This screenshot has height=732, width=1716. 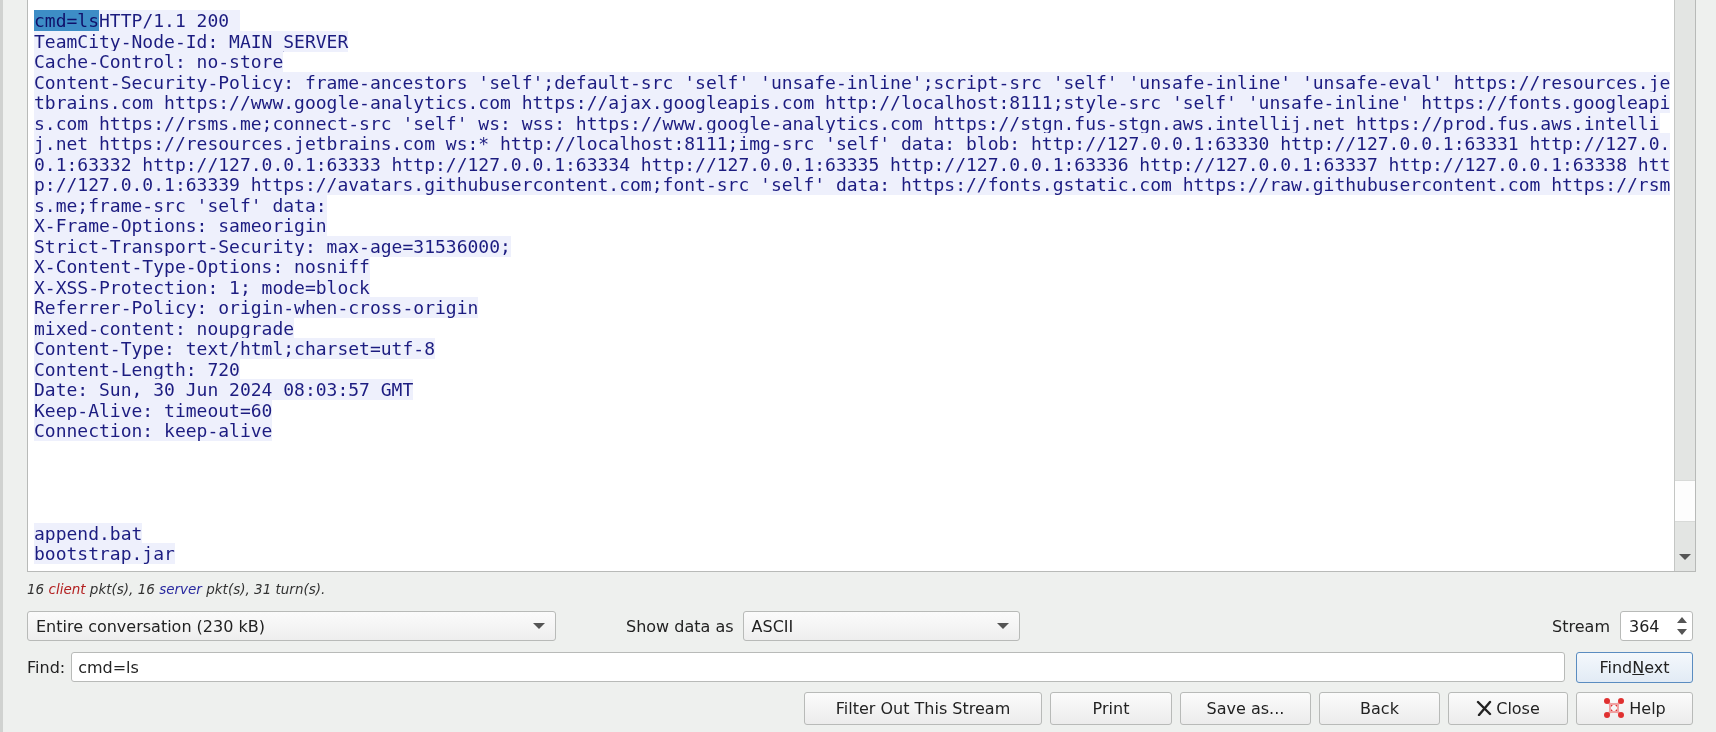 What do you see at coordinates (1685, 557) in the screenshot?
I see `scroll-down-arrow-icon` at bounding box center [1685, 557].